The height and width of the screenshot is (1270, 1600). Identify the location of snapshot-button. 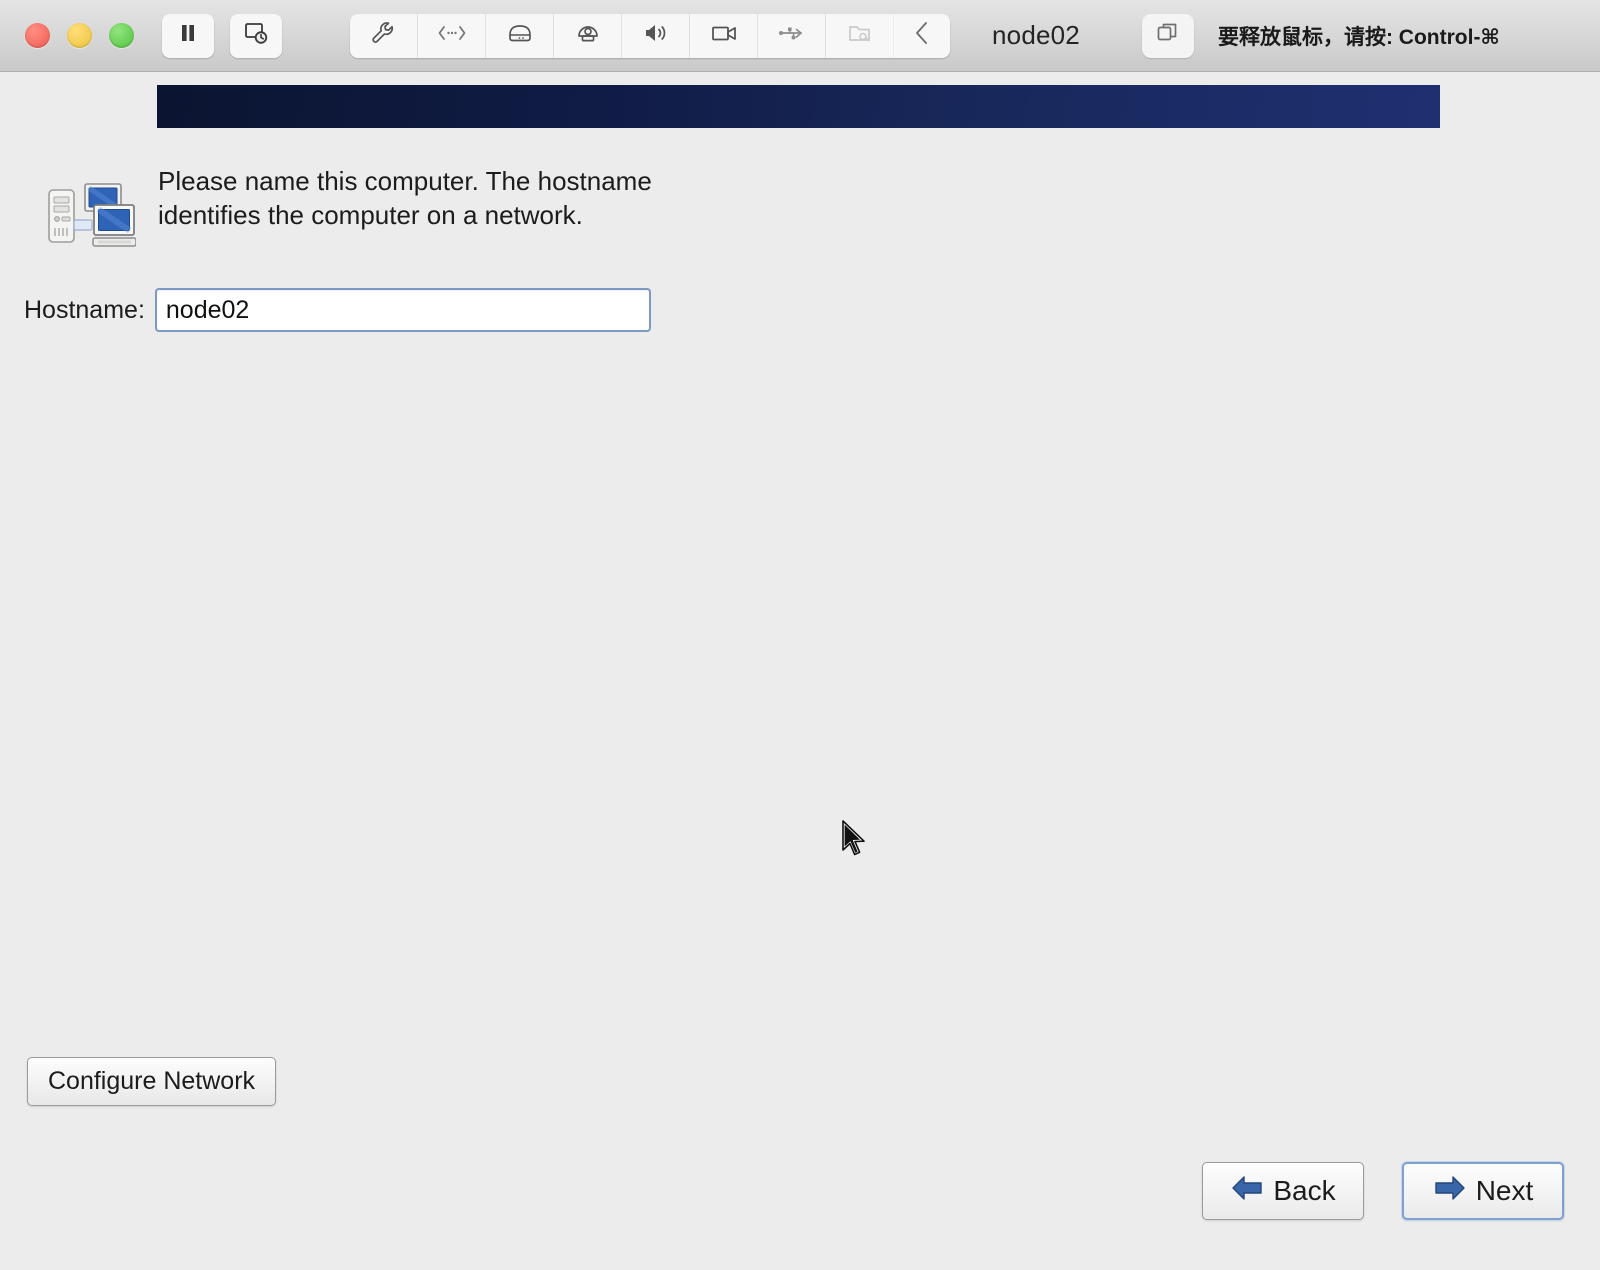
(256, 35).